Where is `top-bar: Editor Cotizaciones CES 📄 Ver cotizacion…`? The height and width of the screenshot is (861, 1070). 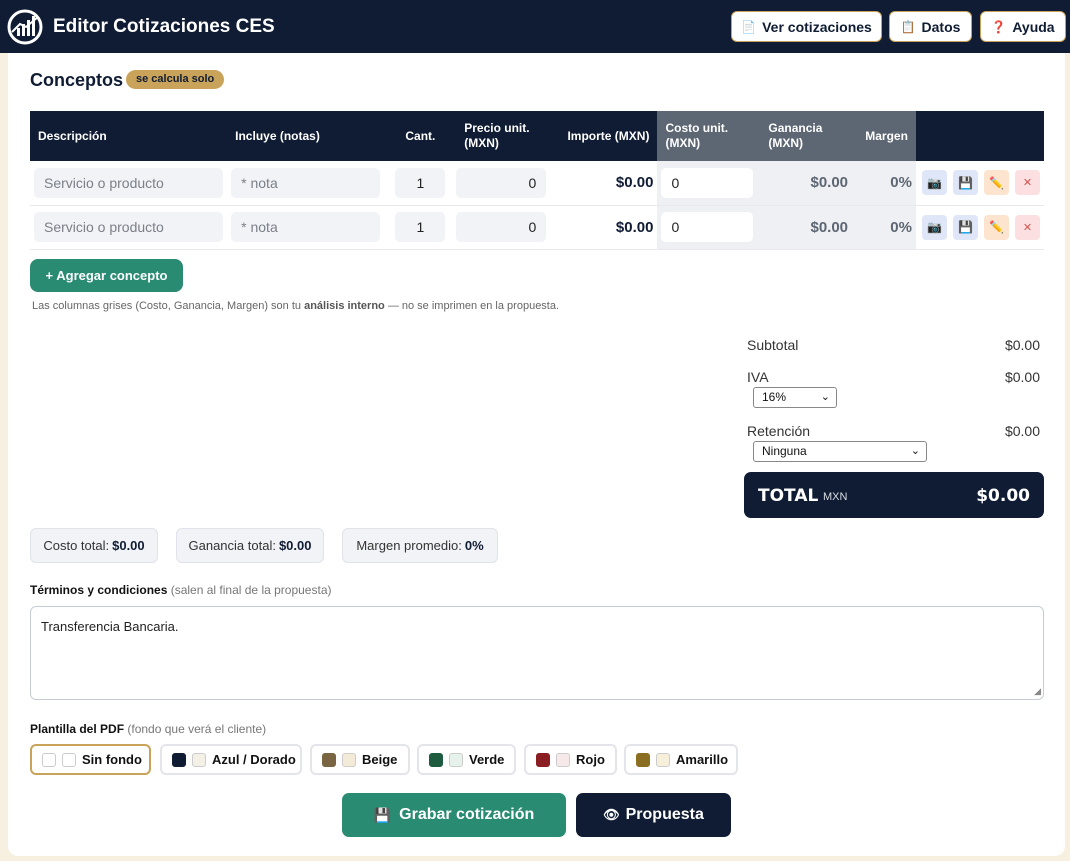 top-bar: Editor Cotizaciones CES 📄 Ver cotizacion… is located at coordinates (535, 26).